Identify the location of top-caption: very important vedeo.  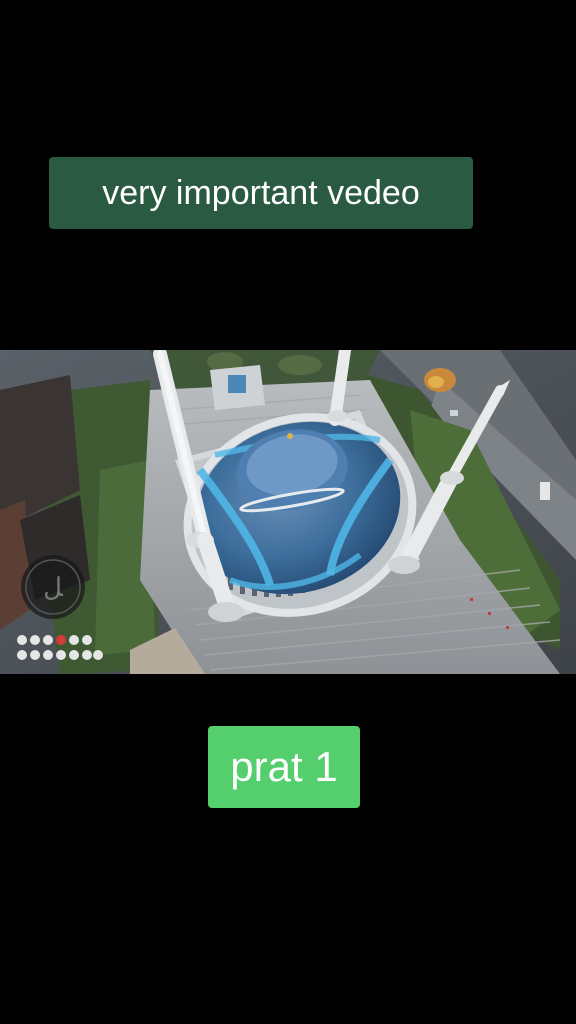
(261, 193).